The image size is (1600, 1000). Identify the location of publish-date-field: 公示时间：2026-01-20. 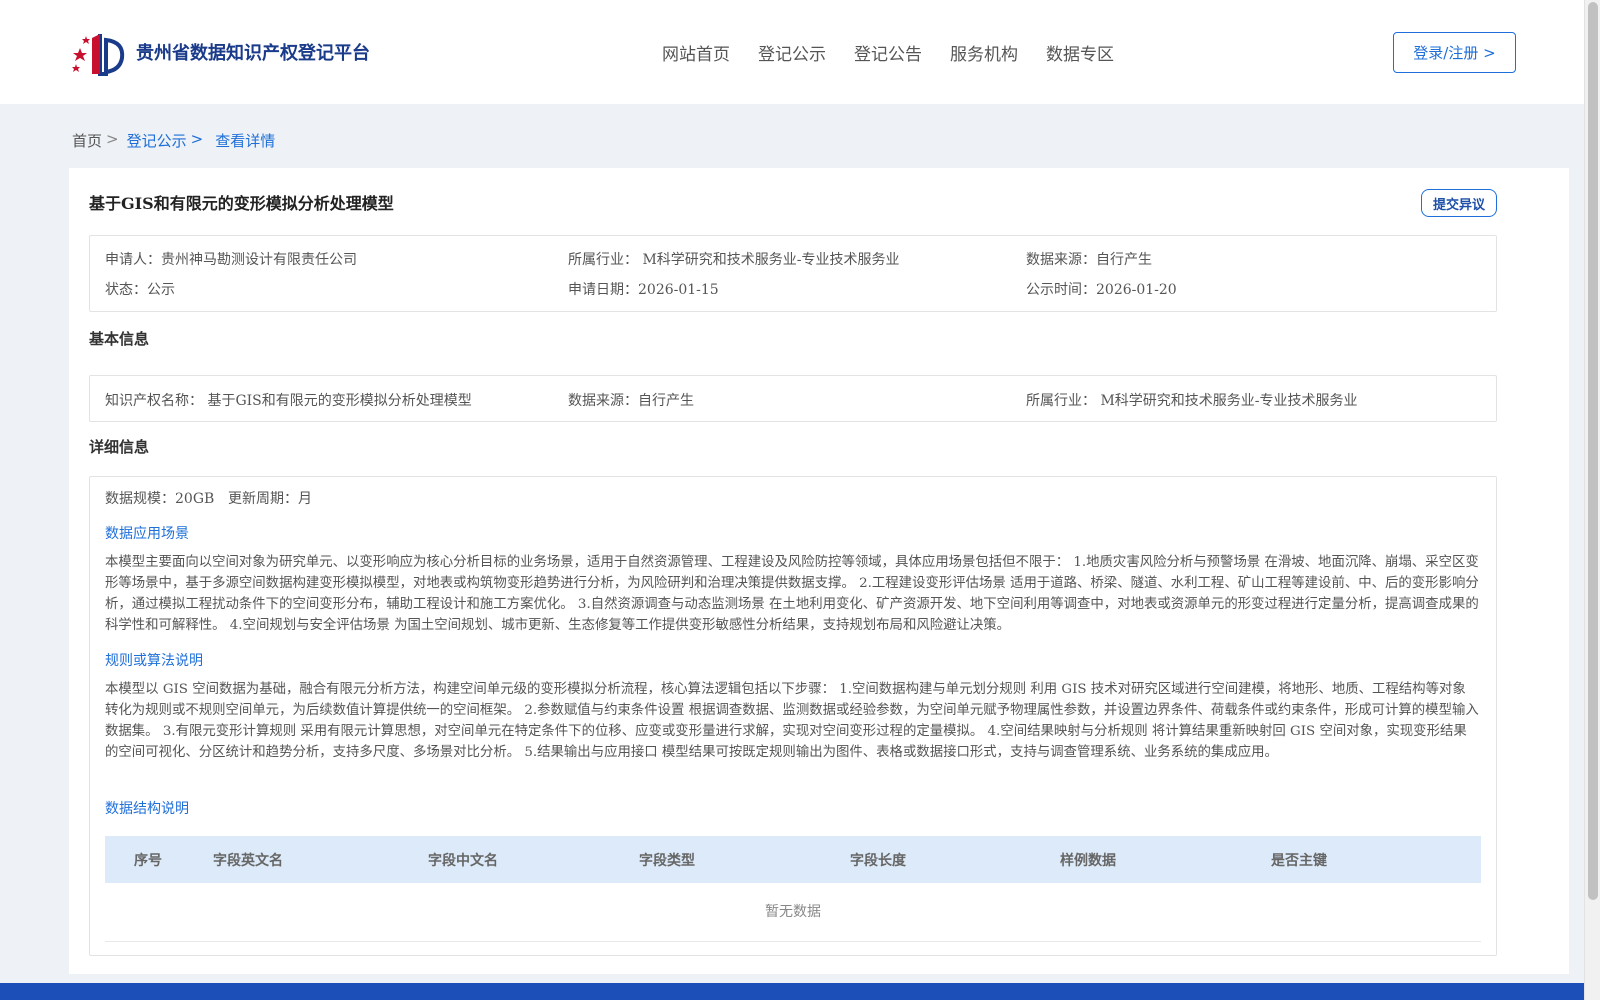
(1101, 290).